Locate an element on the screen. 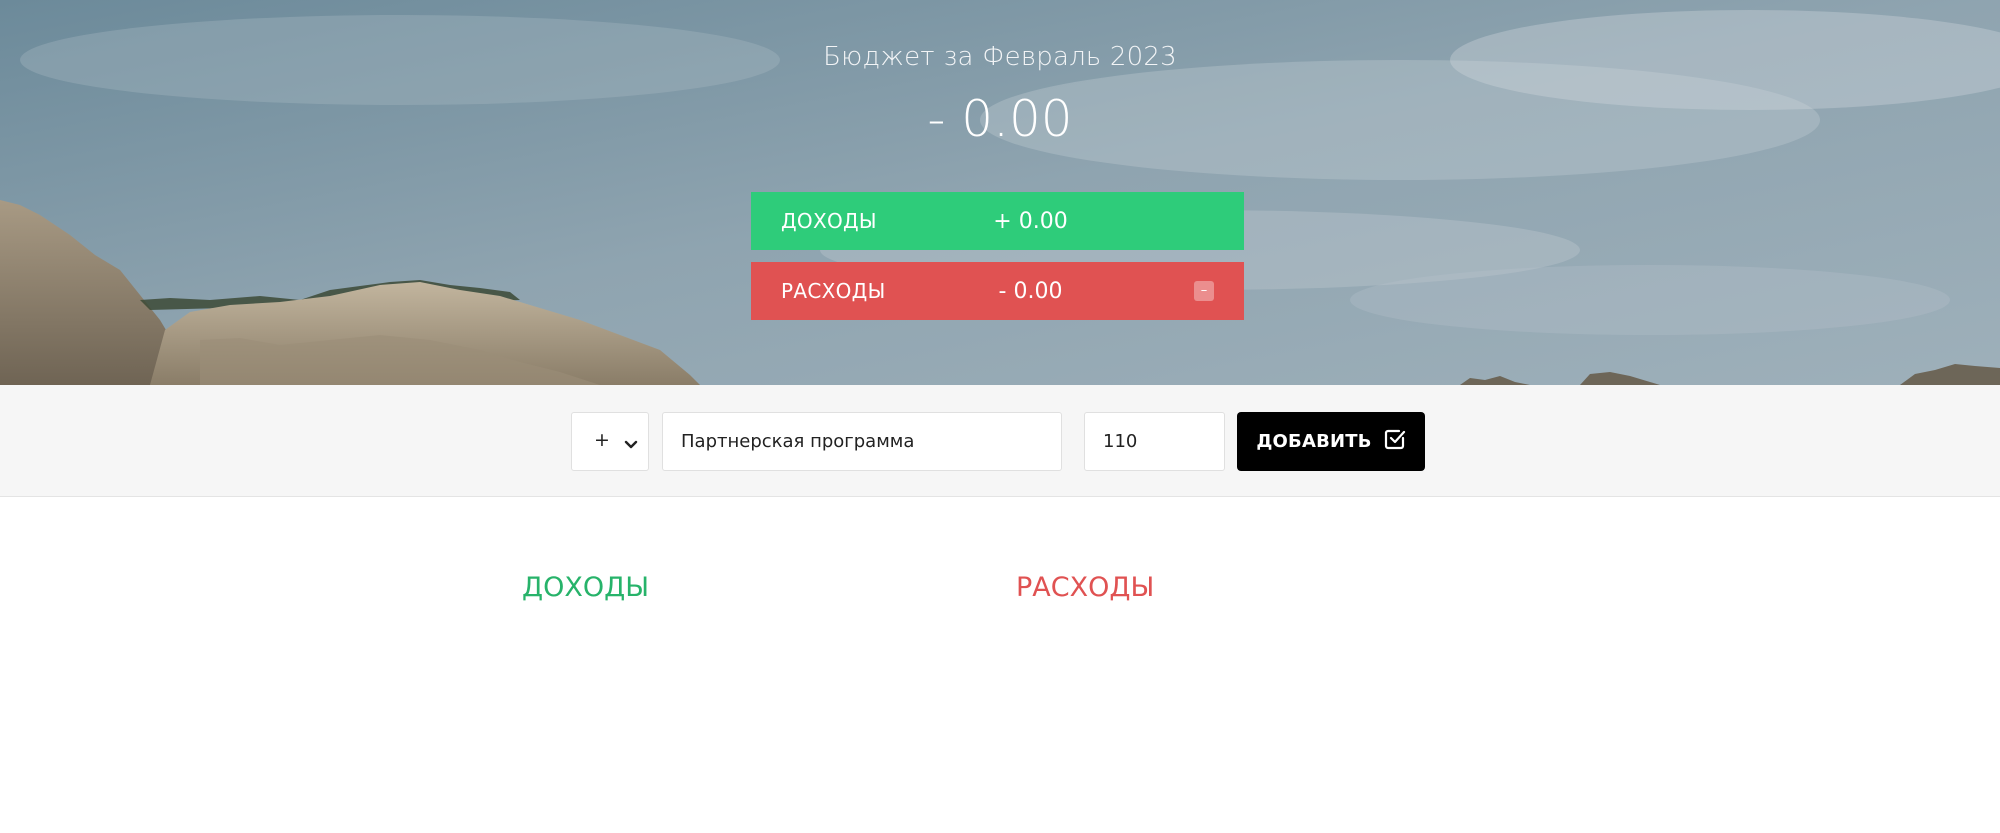 The image size is (2000, 833). expense-summary: РАСХОДЫ - 0.00 – is located at coordinates (997, 291).